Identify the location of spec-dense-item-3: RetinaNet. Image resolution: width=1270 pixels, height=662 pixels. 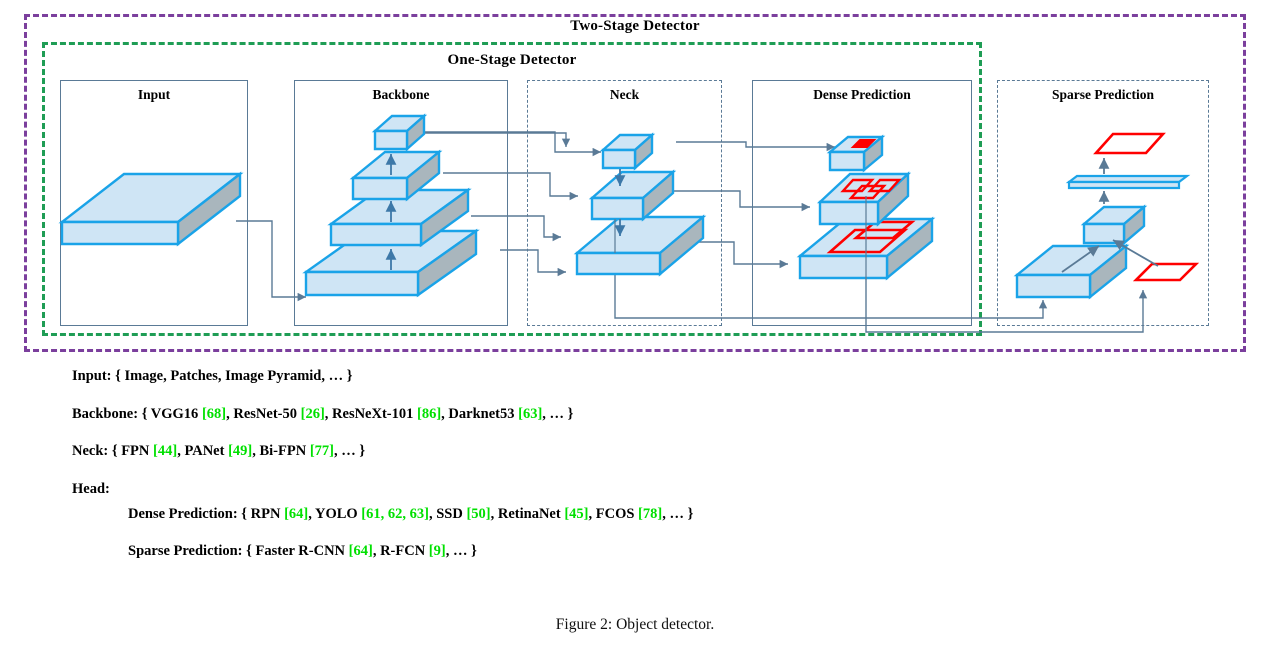
(529, 513).